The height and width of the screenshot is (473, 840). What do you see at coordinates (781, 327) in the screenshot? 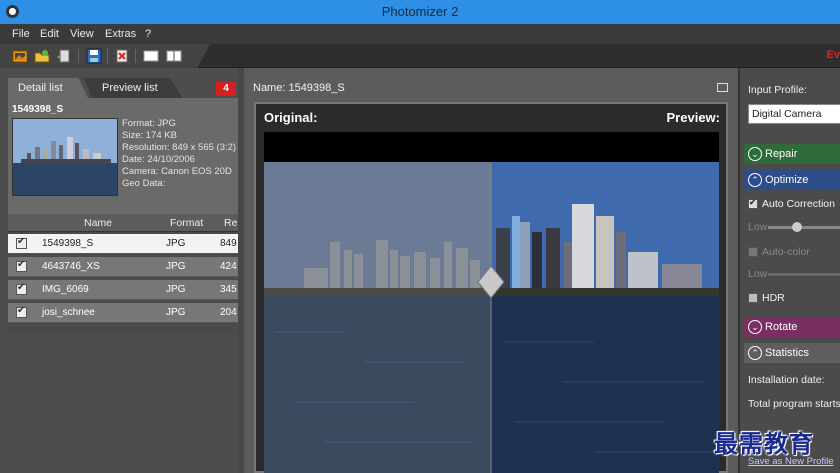
I see `section-rotate-label: Rotate` at bounding box center [781, 327].